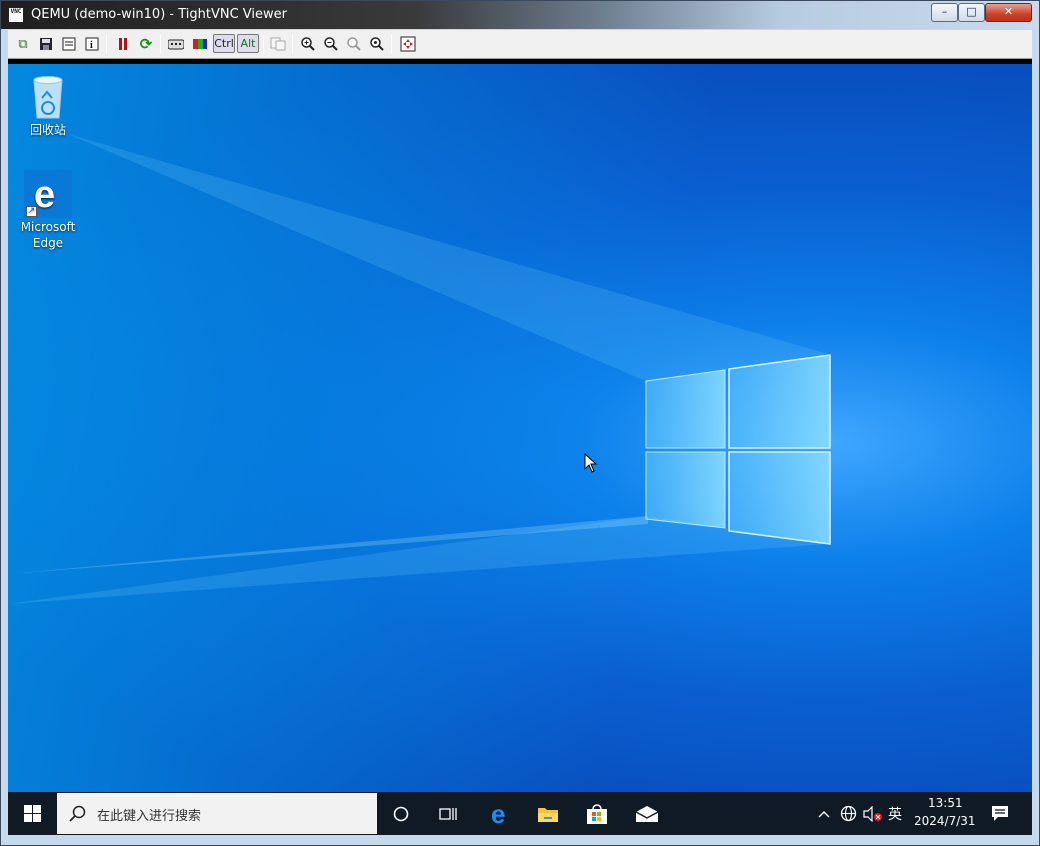  I want to click on minimize-button: –, so click(944, 12).